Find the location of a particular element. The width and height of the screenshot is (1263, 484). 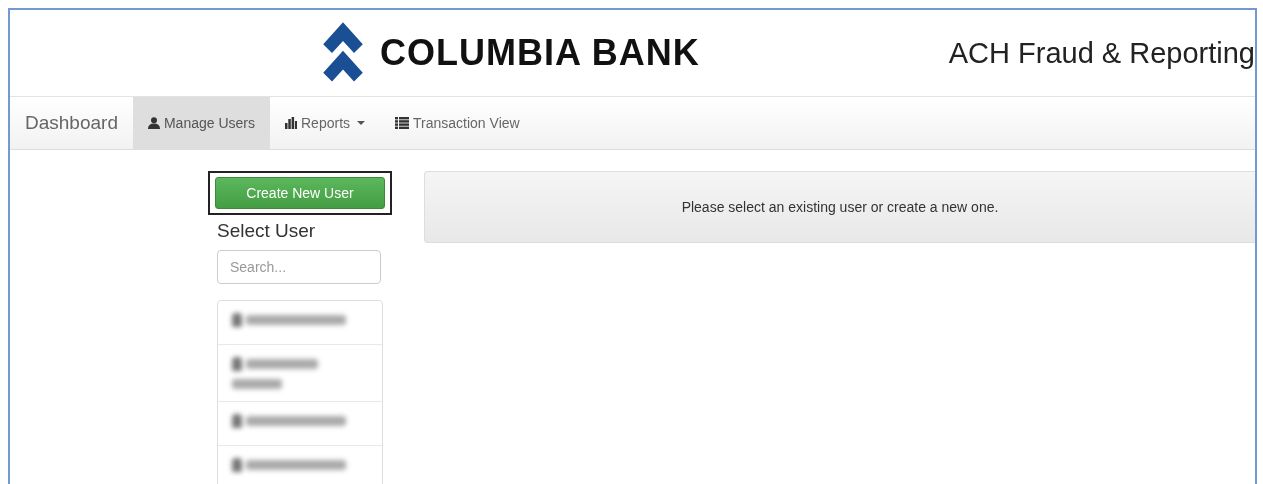

section-heading: Select User is located at coordinates (267, 231).